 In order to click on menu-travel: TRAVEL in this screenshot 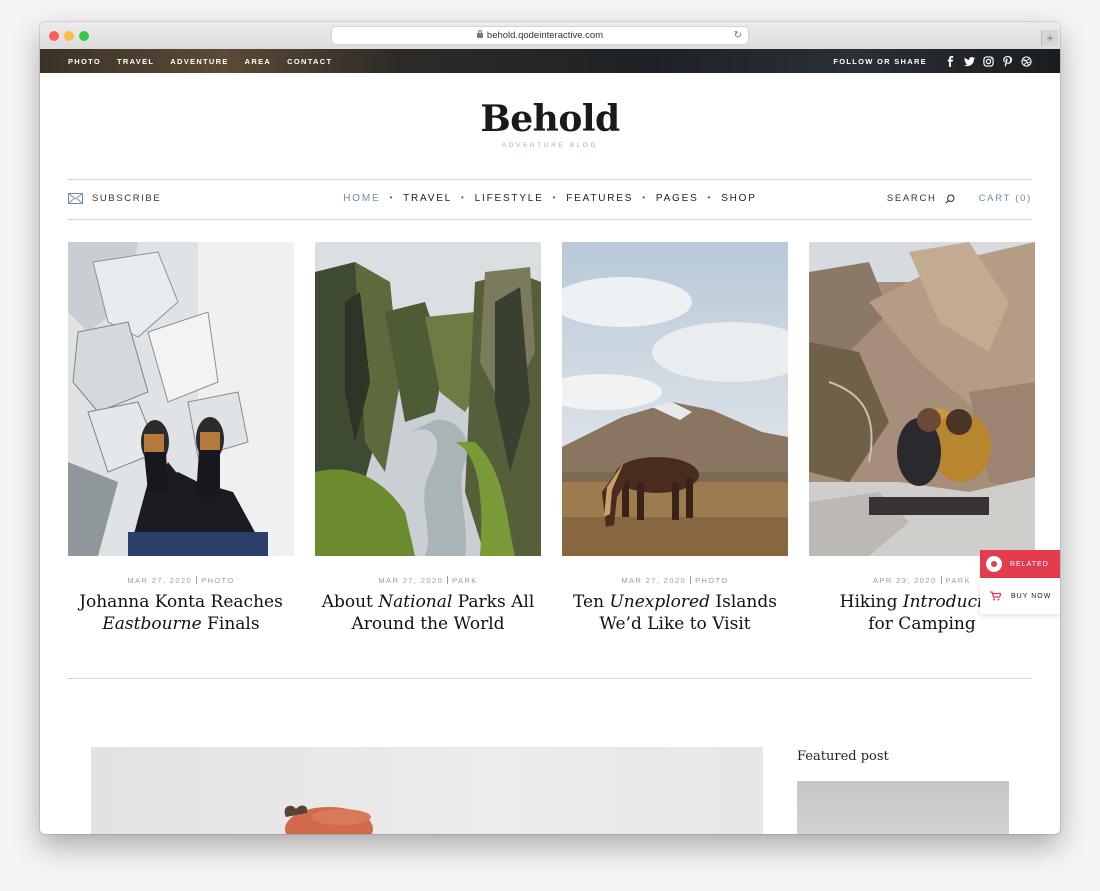, I will do `click(427, 198)`.